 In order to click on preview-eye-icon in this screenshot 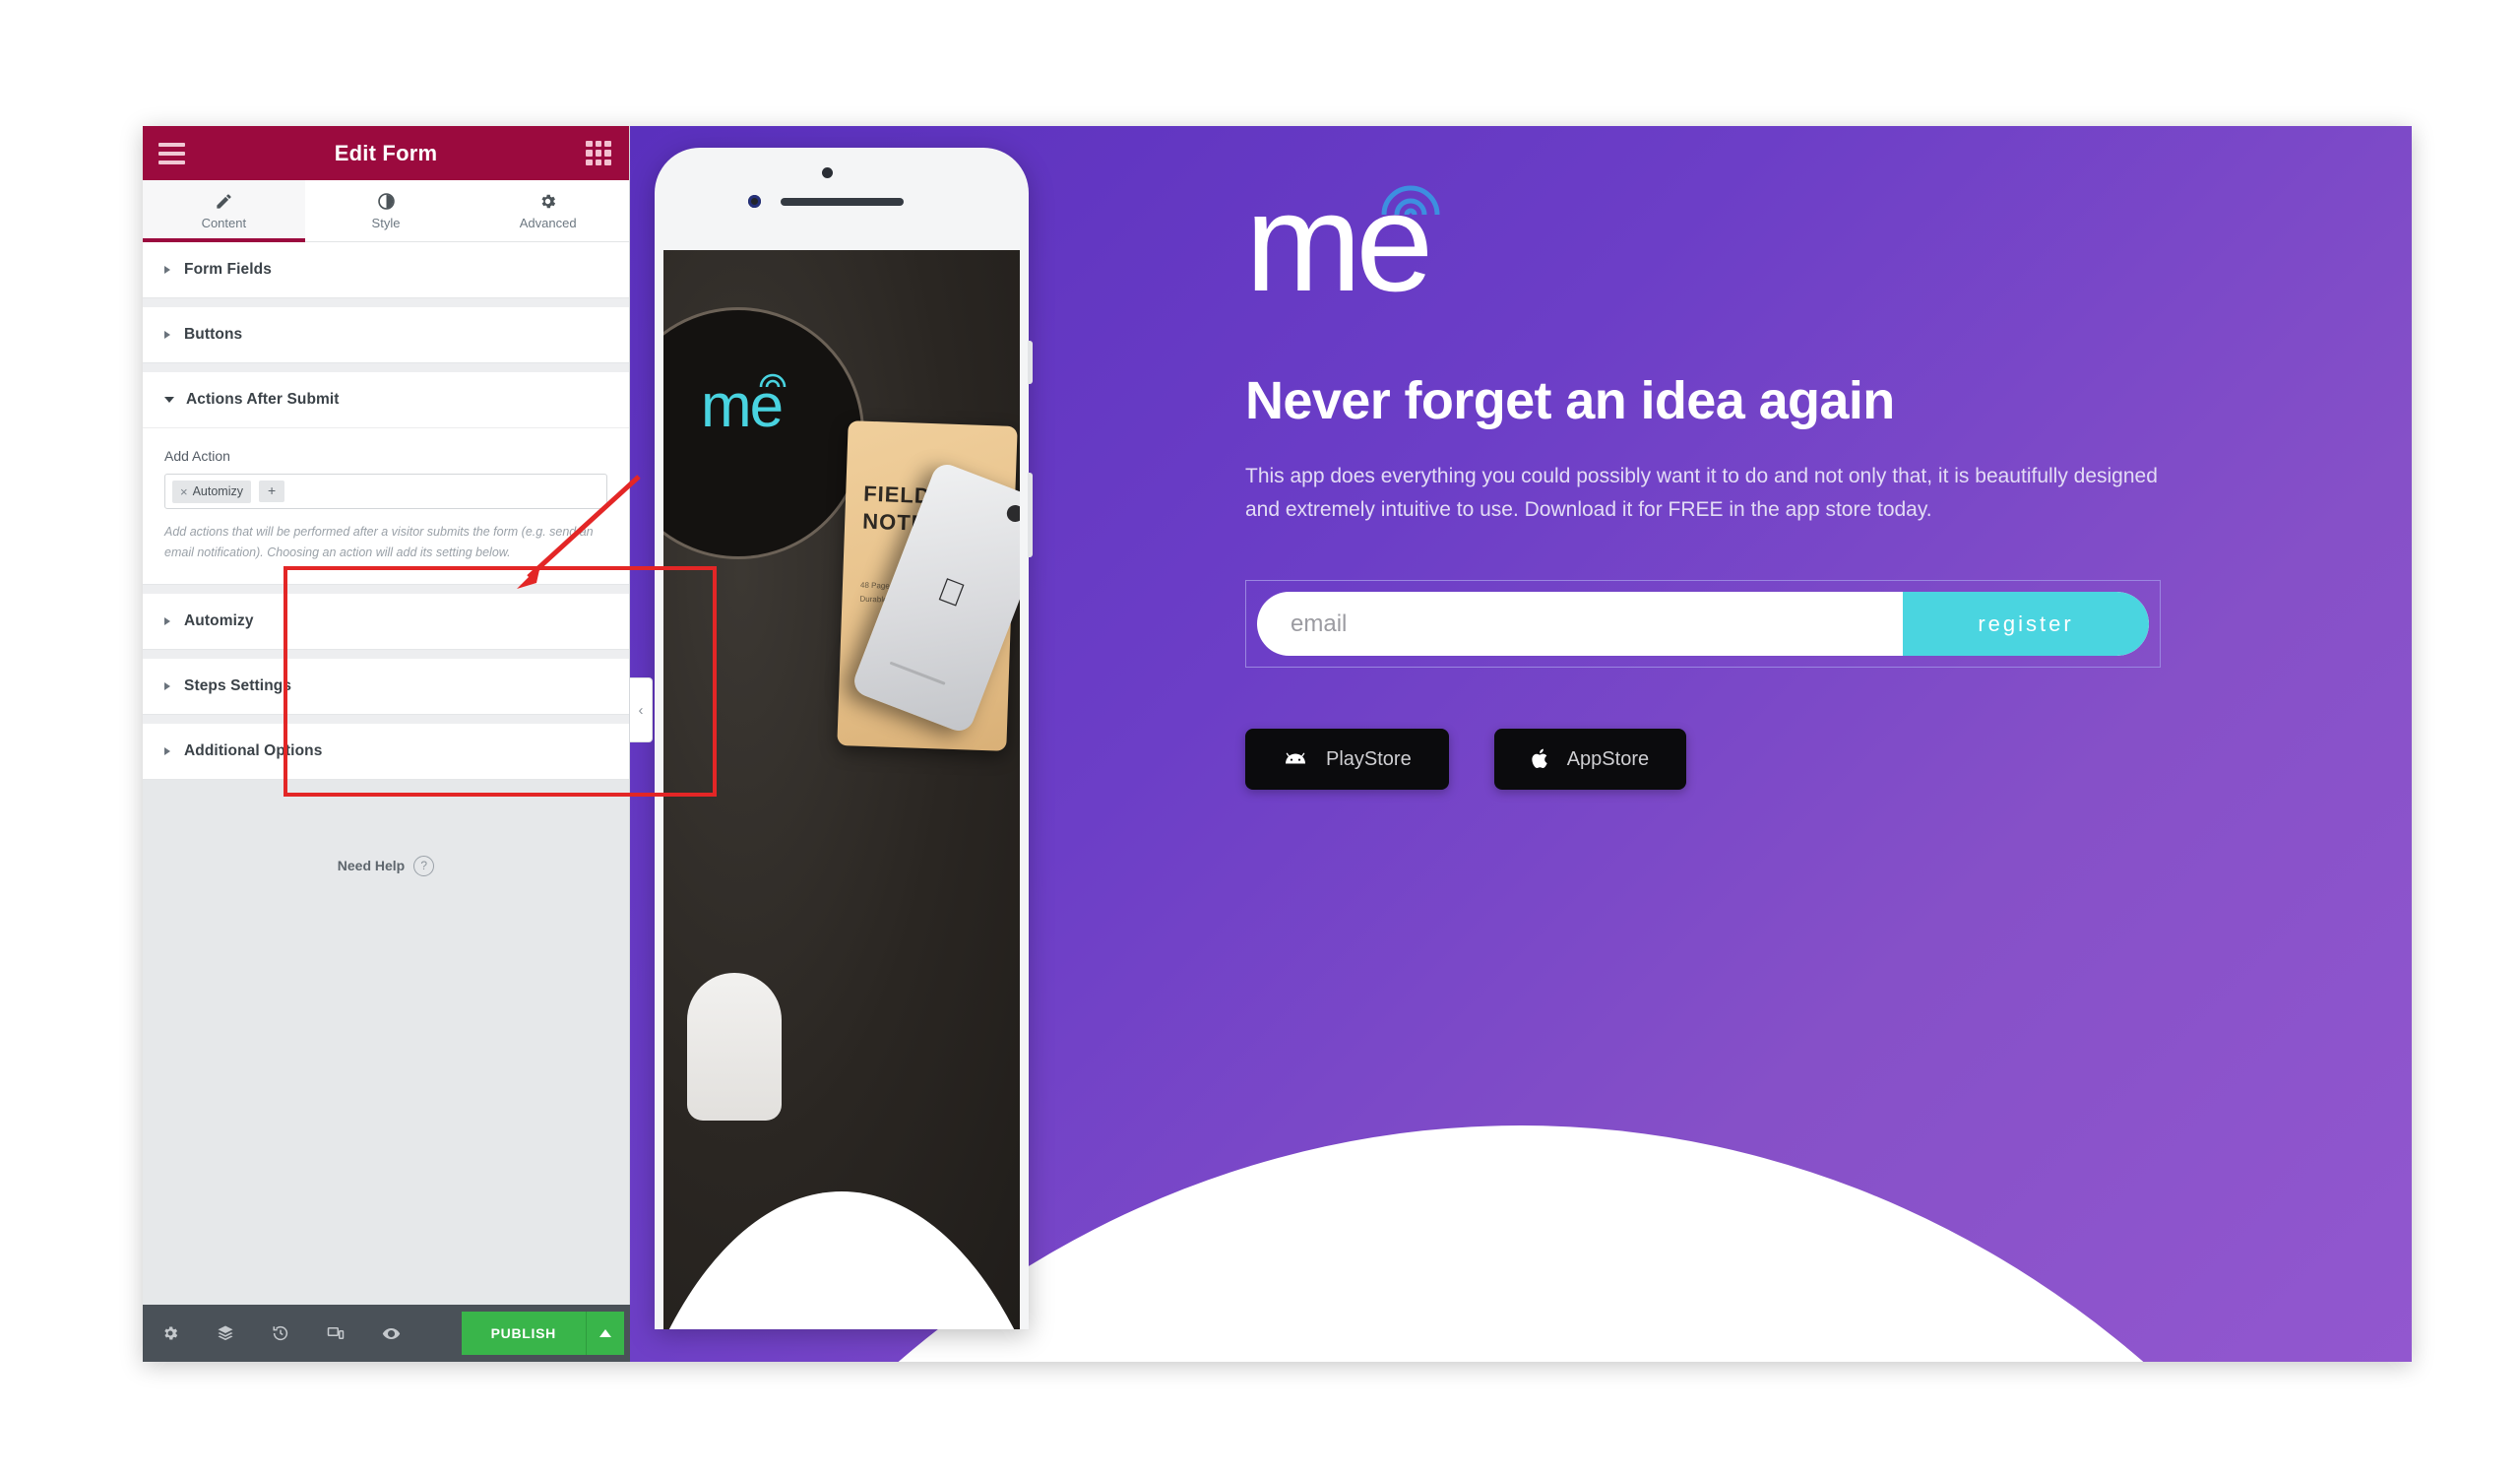, I will do `click(390, 1334)`.